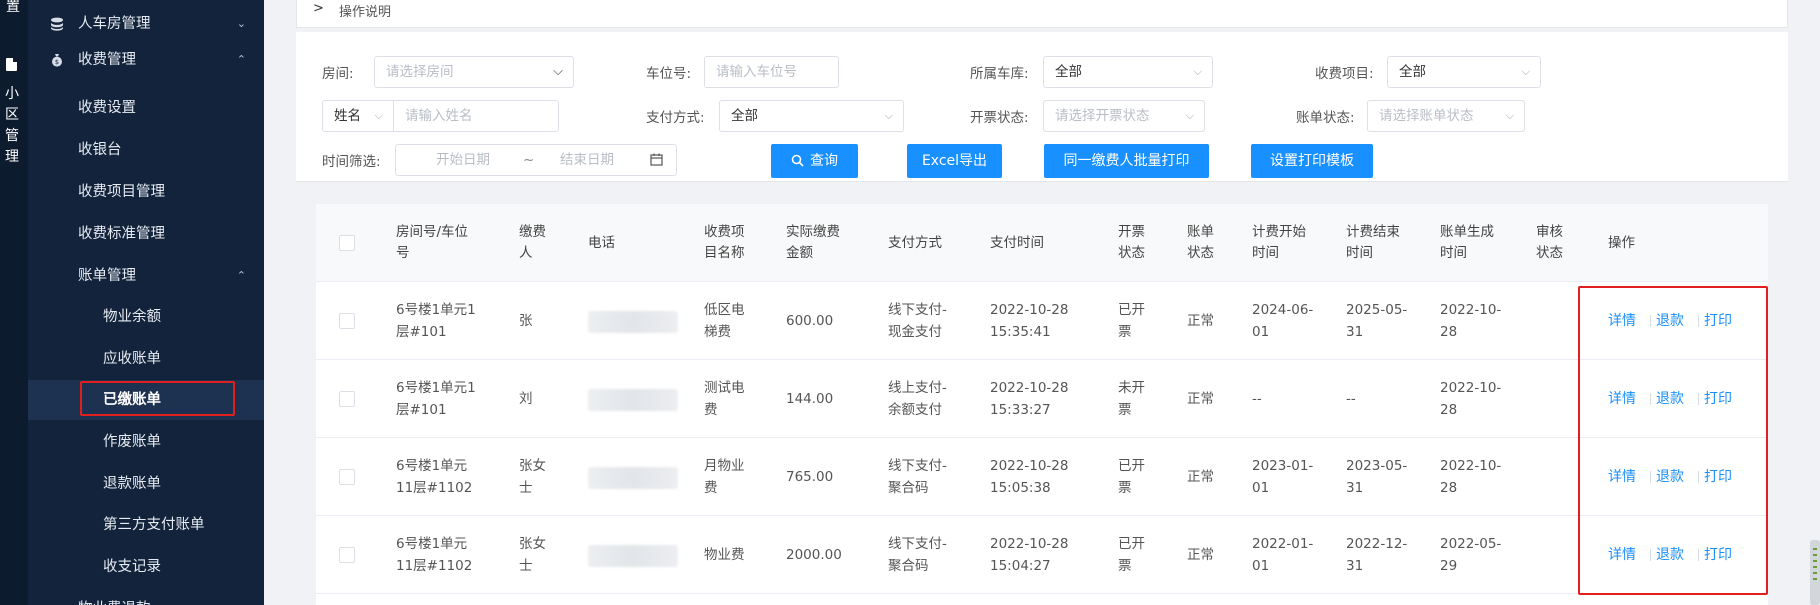 The height and width of the screenshot is (605, 1820). Describe the element at coordinates (436, 321) in the screenshot. I see `cell-room: 6号楼1单元1 层#101` at that location.